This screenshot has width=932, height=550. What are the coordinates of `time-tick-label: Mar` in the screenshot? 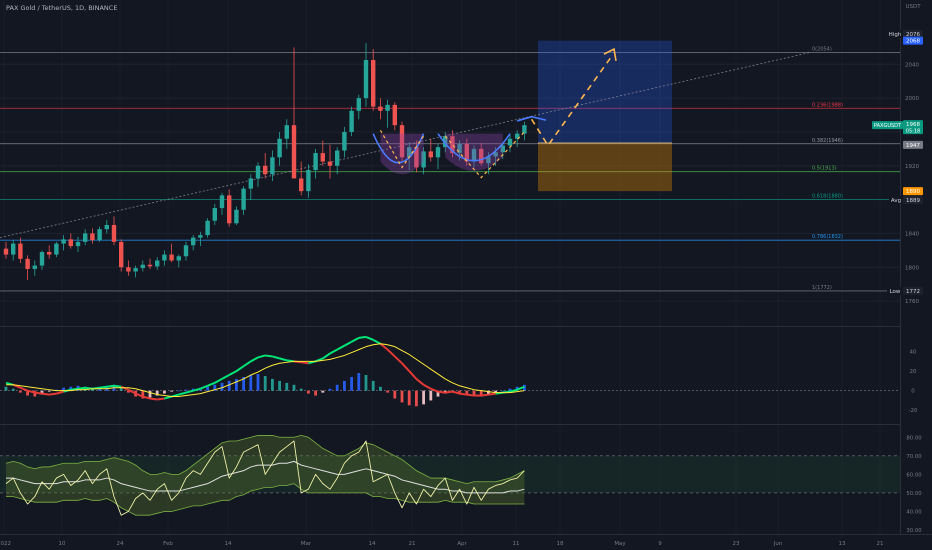 It's located at (306, 544).